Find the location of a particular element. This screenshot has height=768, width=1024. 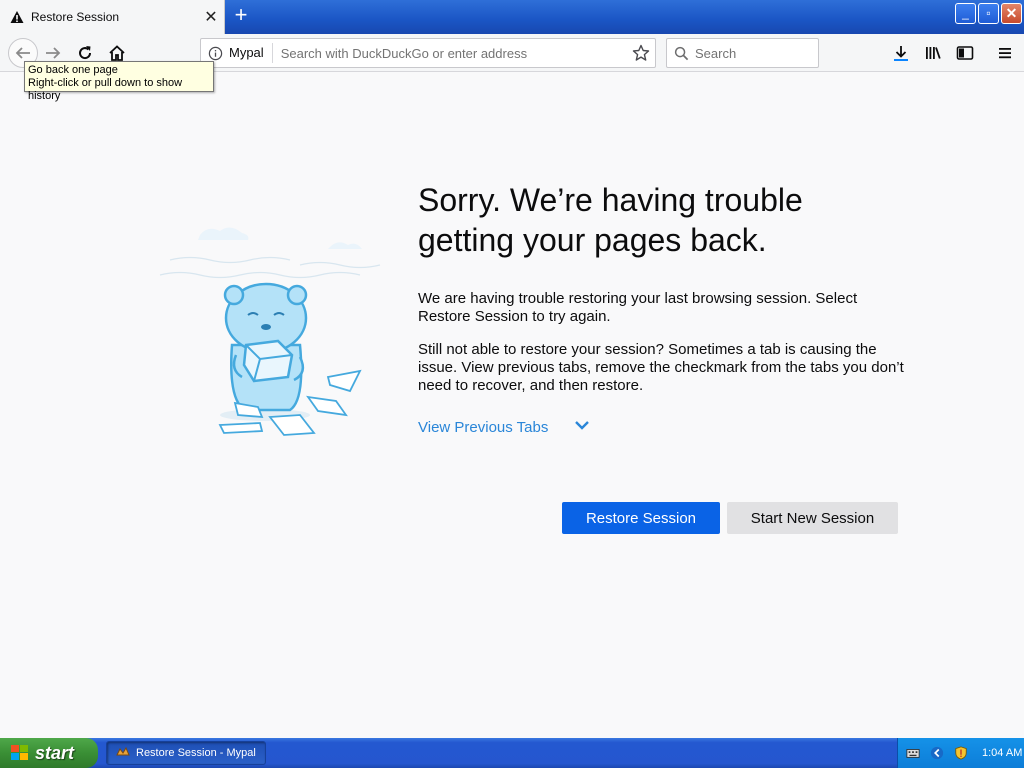

warning-icon is located at coordinates (17, 17).